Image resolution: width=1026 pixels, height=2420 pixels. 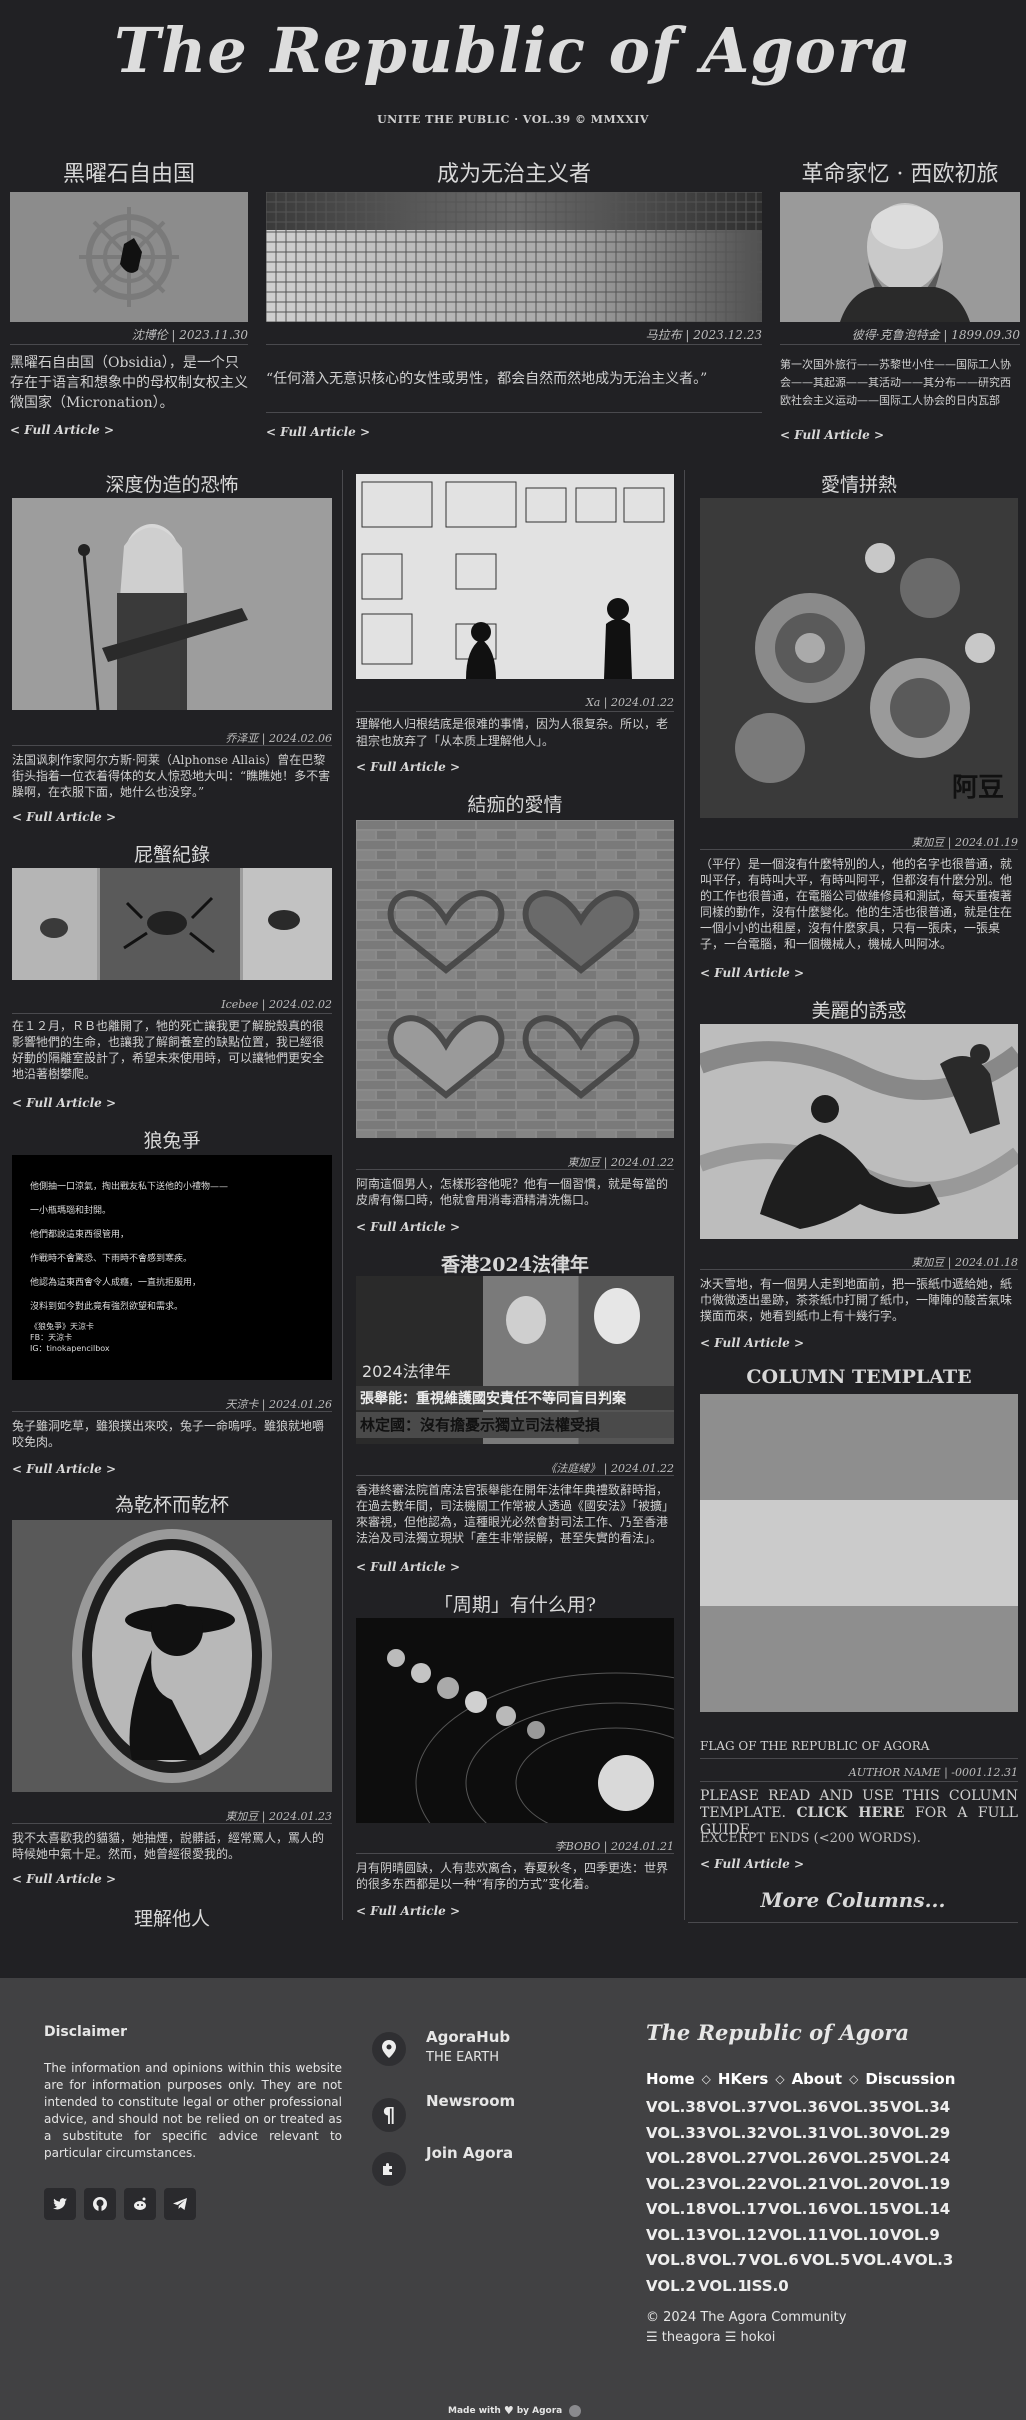 What do you see at coordinates (676, 2235) in the screenshot?
I see `volume-link: VOL.13` at bounding box center [676, 2235].